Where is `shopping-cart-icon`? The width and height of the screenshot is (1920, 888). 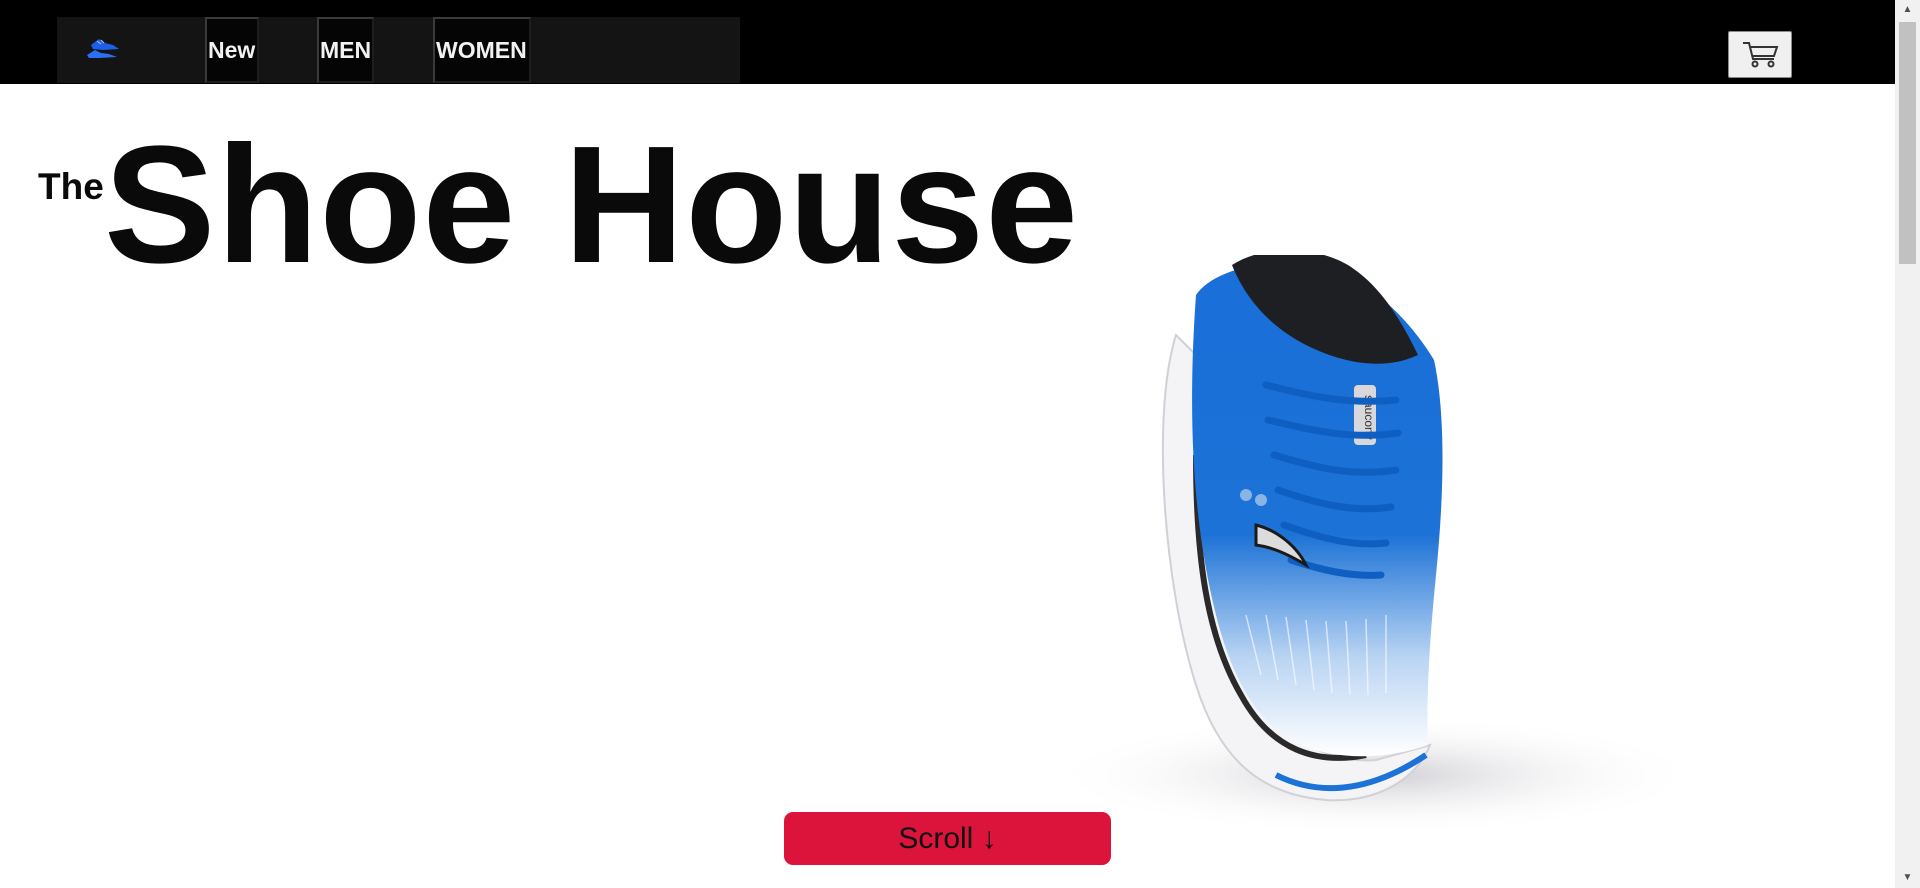
shopping-cart-icon is located at coordinates (1761, 55).